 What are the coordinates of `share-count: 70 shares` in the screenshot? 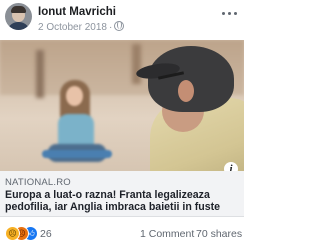 It's located at (219, 234).